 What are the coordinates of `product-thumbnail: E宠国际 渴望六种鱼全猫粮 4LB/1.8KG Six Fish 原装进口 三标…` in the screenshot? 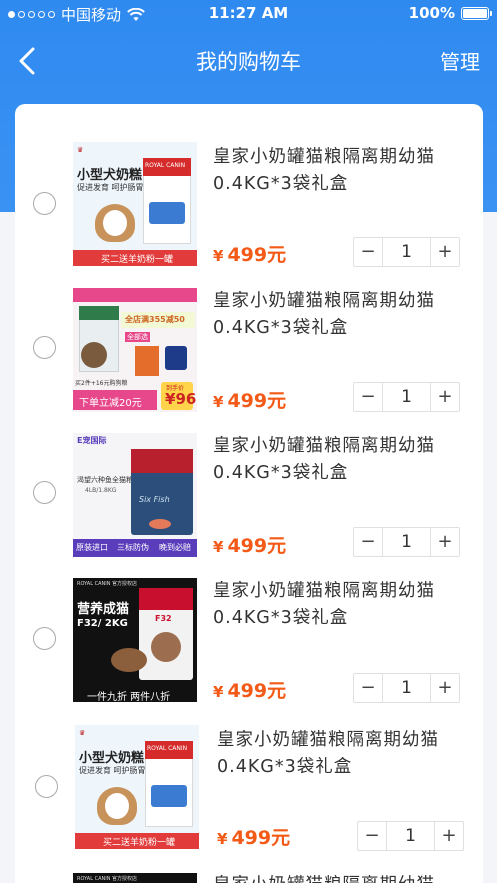 It's located at (135, 495).